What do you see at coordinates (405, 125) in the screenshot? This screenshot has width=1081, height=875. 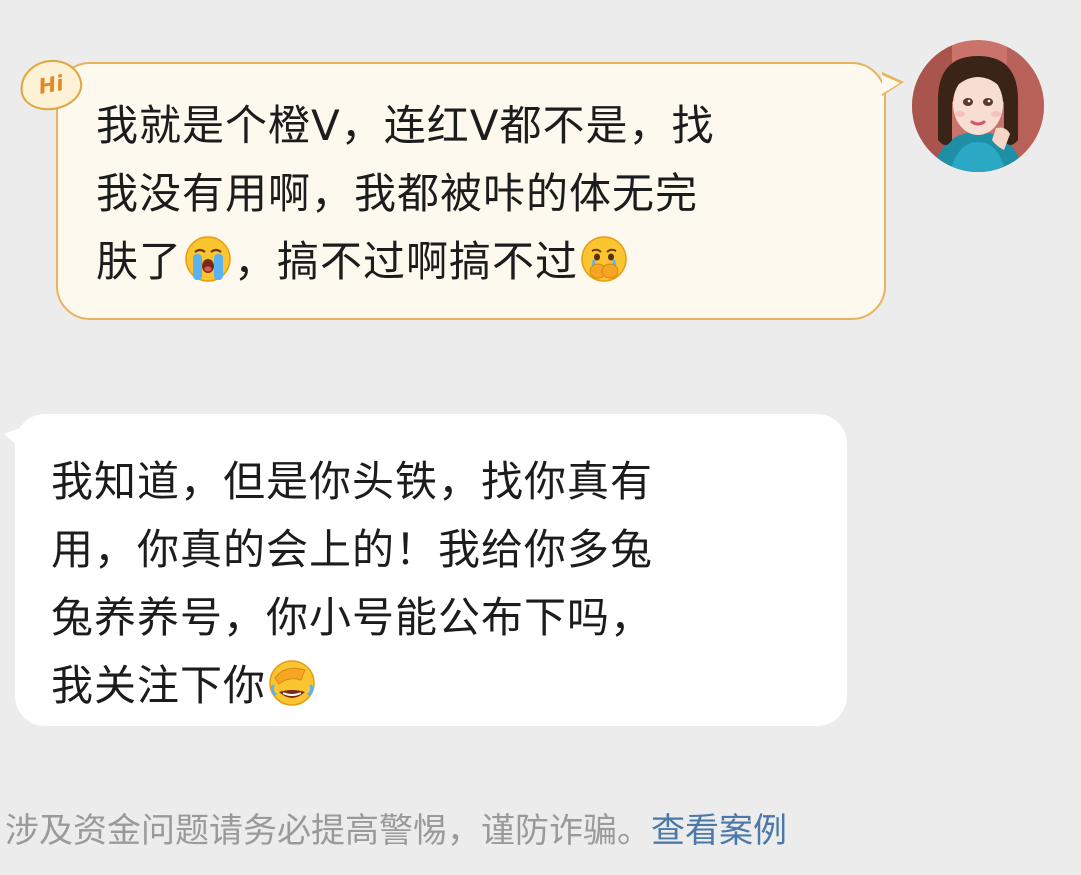 I see `message-line: 我就是个橙V，连红V都不是，找` at bounding box center [405, 125].